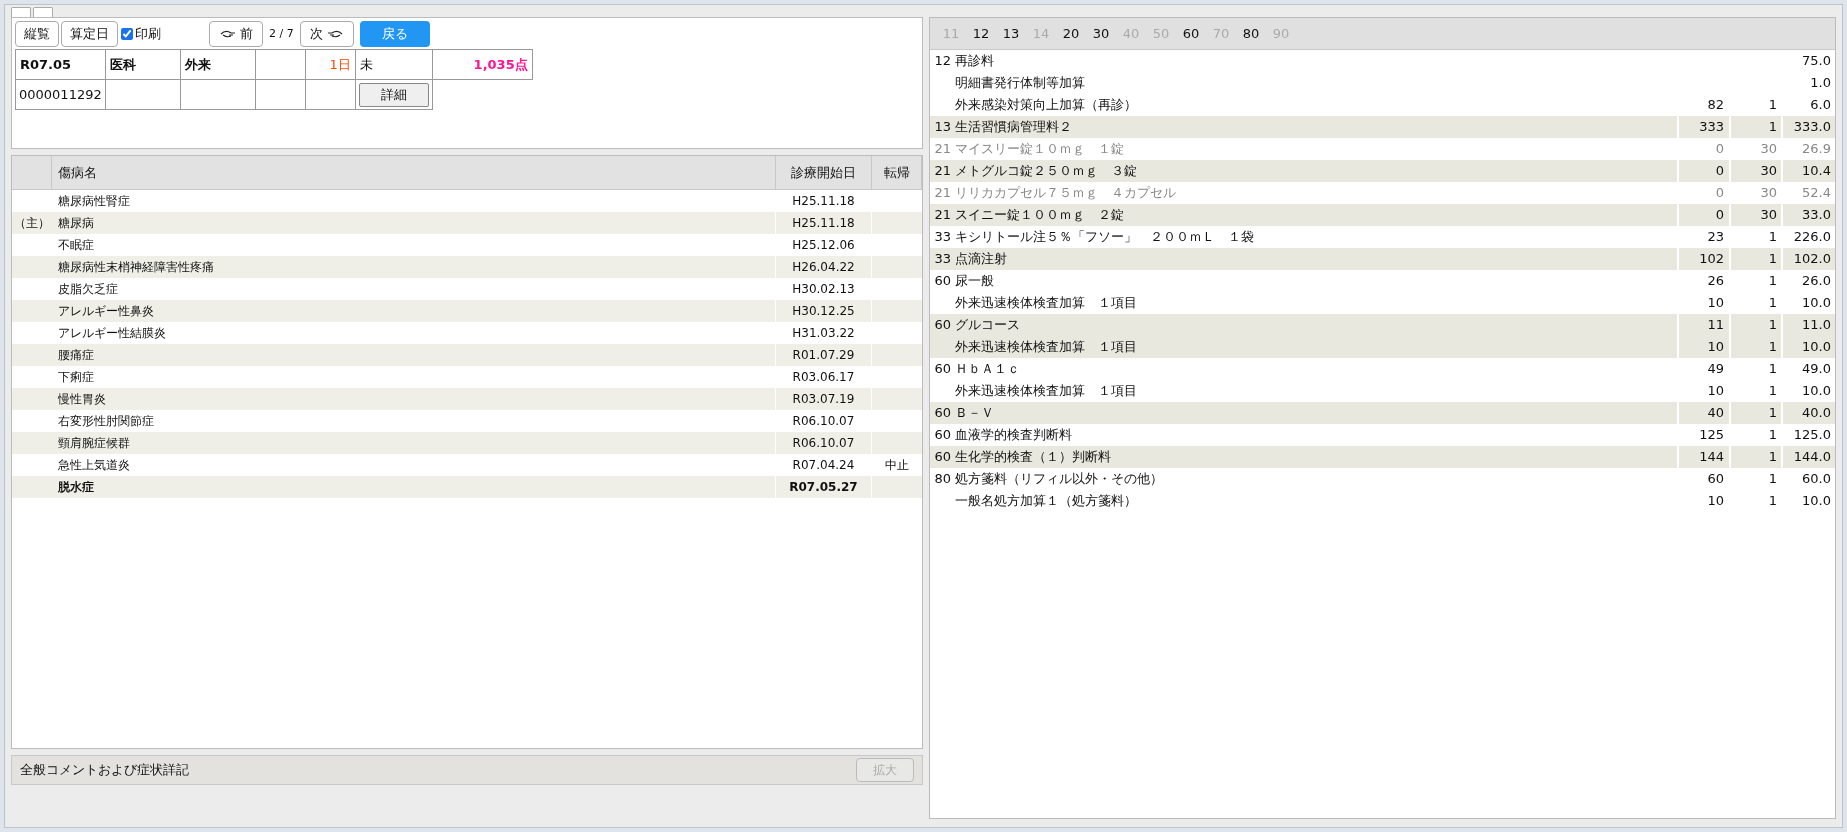 The height and width of the screenshot is (832, 1847). I want to click on table-cell-text: アレルギー性結膜炎, so click(112, 333).